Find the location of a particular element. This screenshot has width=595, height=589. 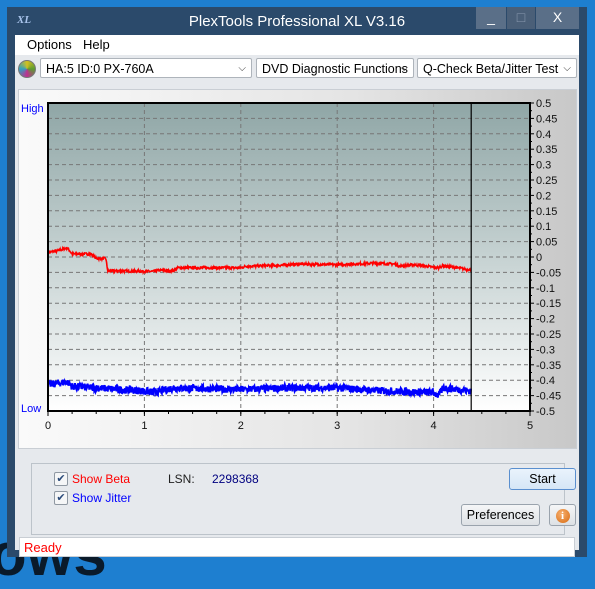

status-bar: Ready is located at coordinates (297, 547).